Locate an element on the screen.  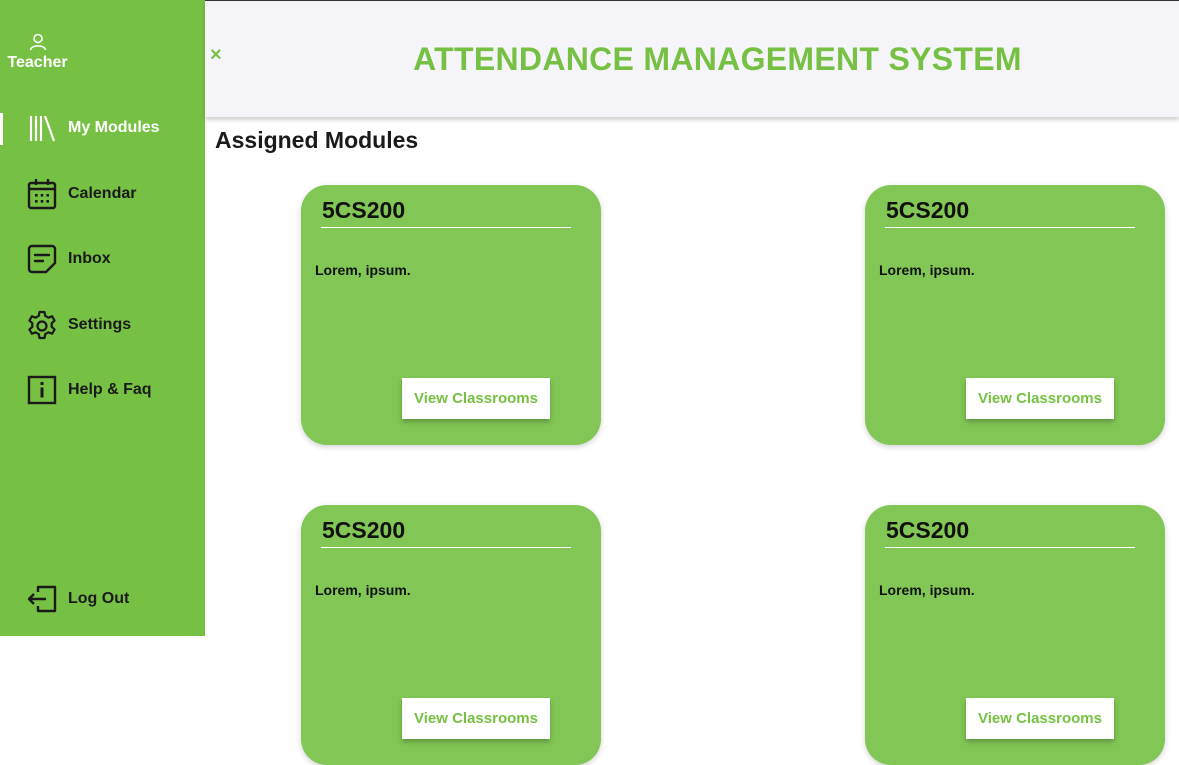
section-title: Assigned Modules is located at coordinates (317, 140).